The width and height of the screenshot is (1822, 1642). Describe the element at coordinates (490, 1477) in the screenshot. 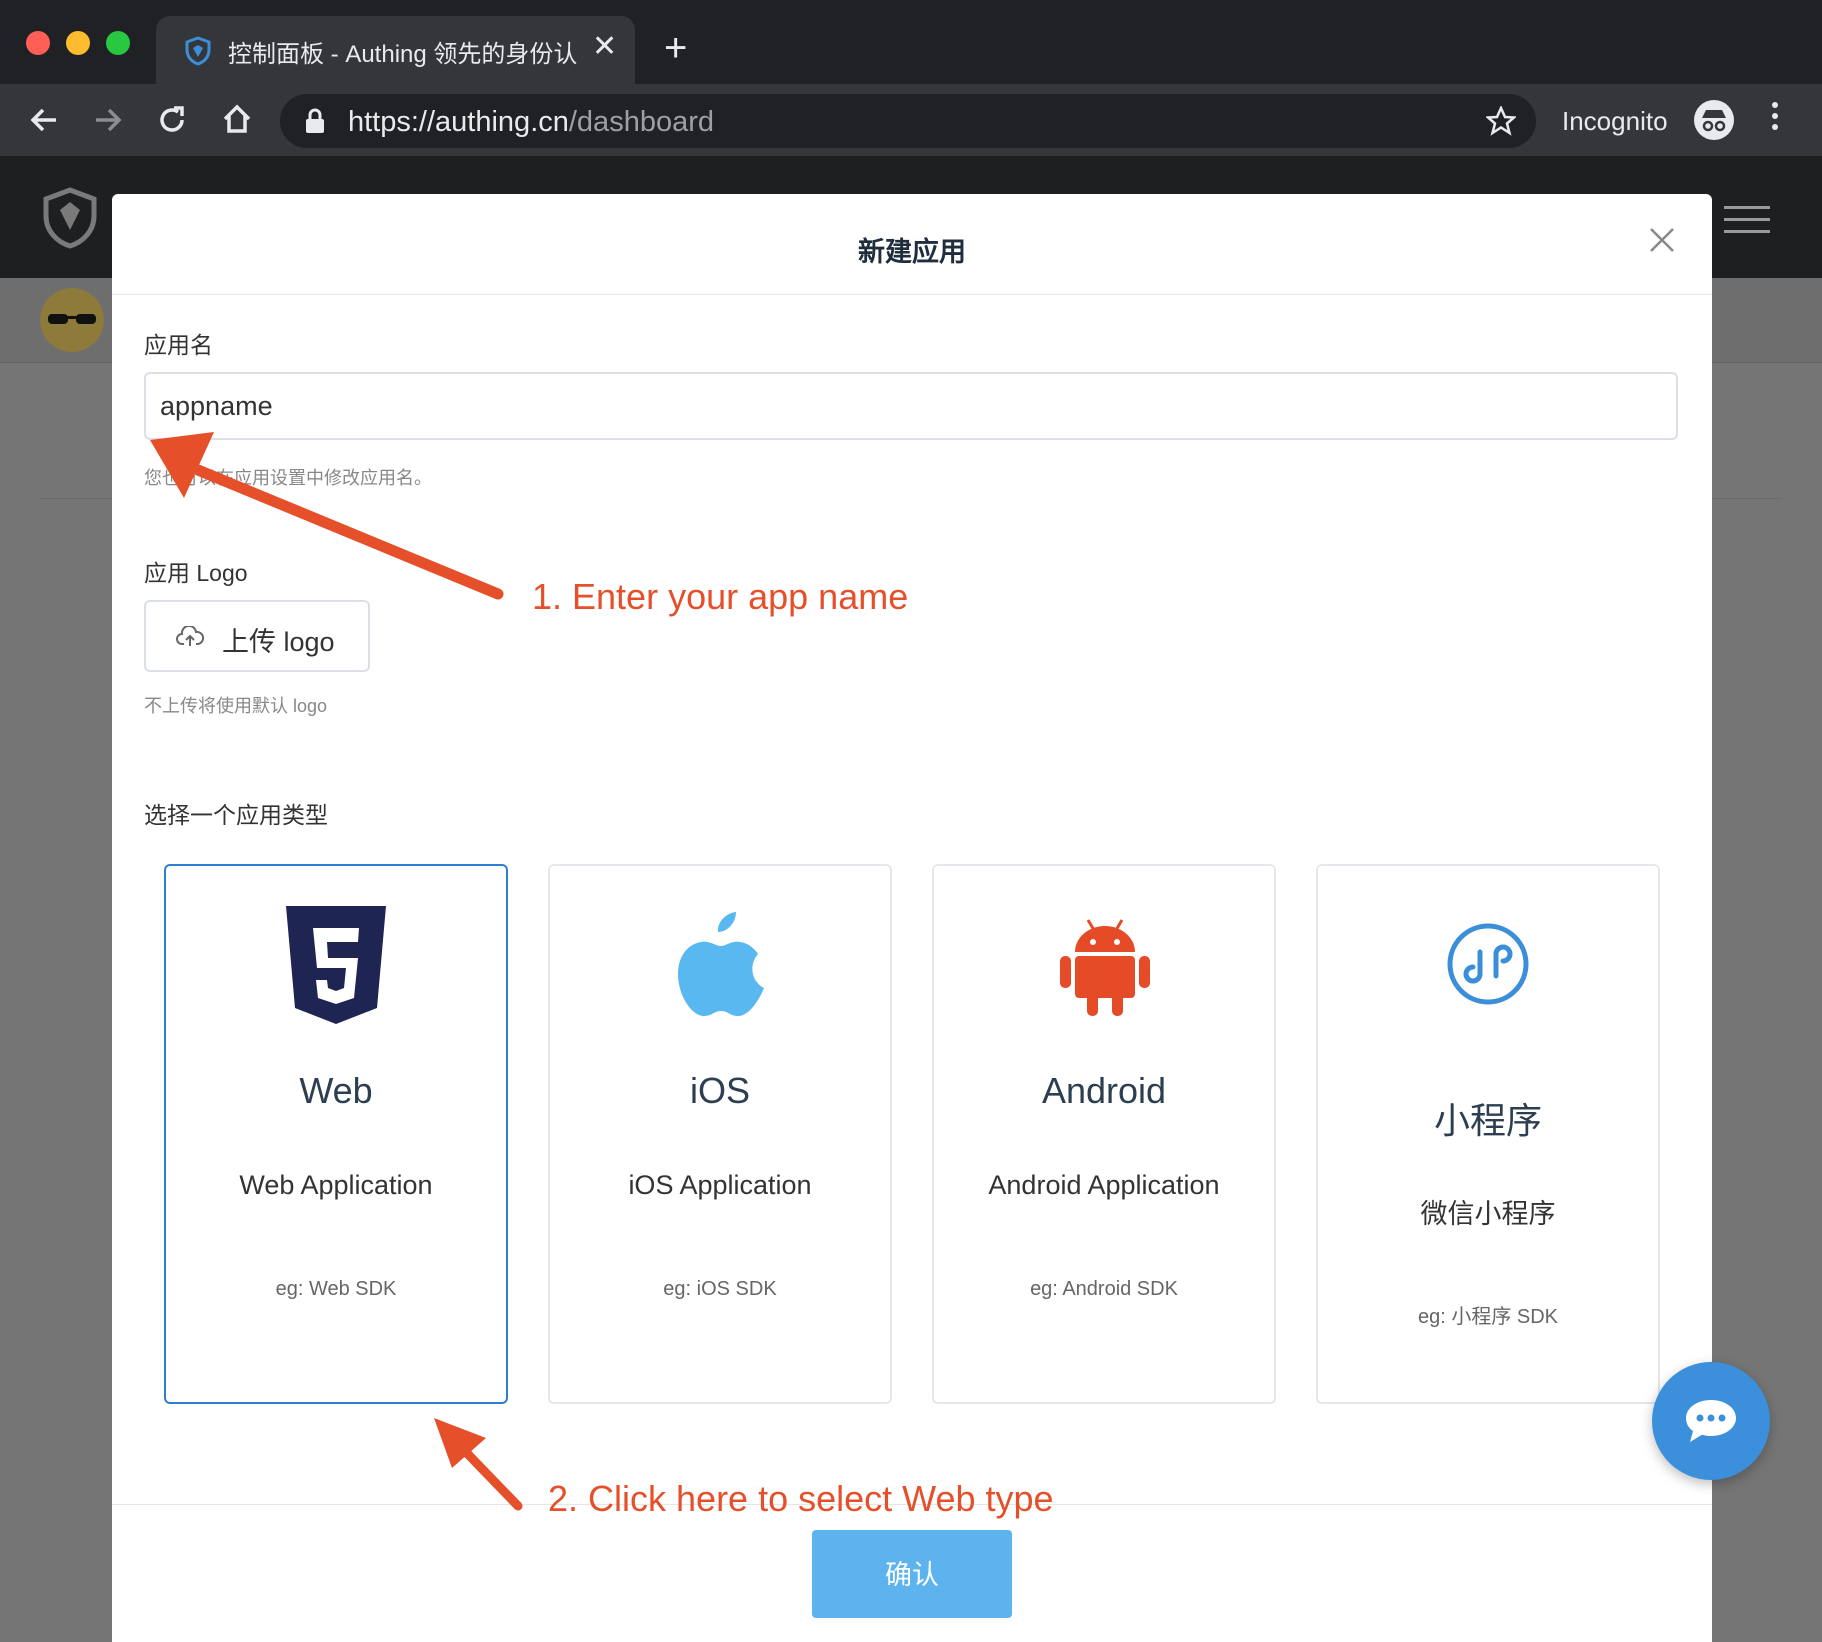

I see `arrow-step2-shaft` at that location.